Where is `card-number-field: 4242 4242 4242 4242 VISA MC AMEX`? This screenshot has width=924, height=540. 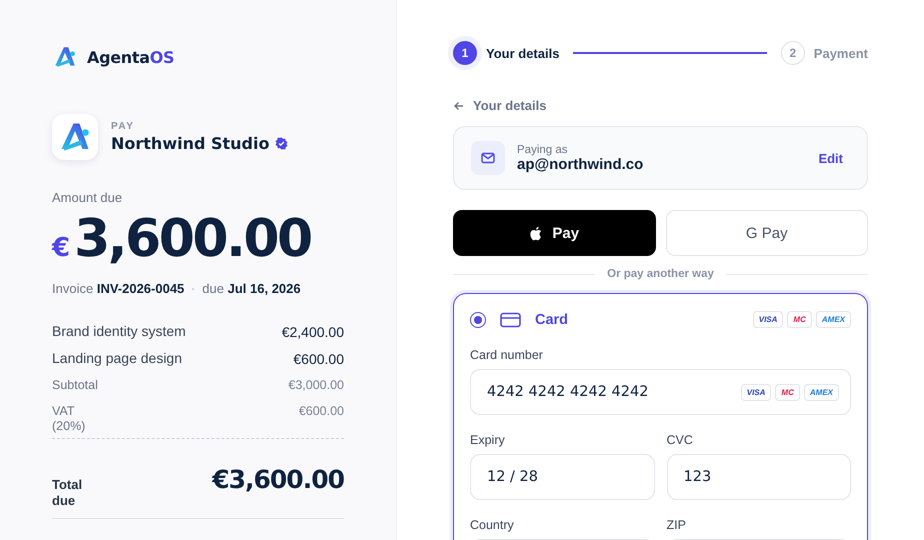 card-number-field: 4242 4242 4242 4242 VISA MC AMEX is located at coordinates (660, 392).